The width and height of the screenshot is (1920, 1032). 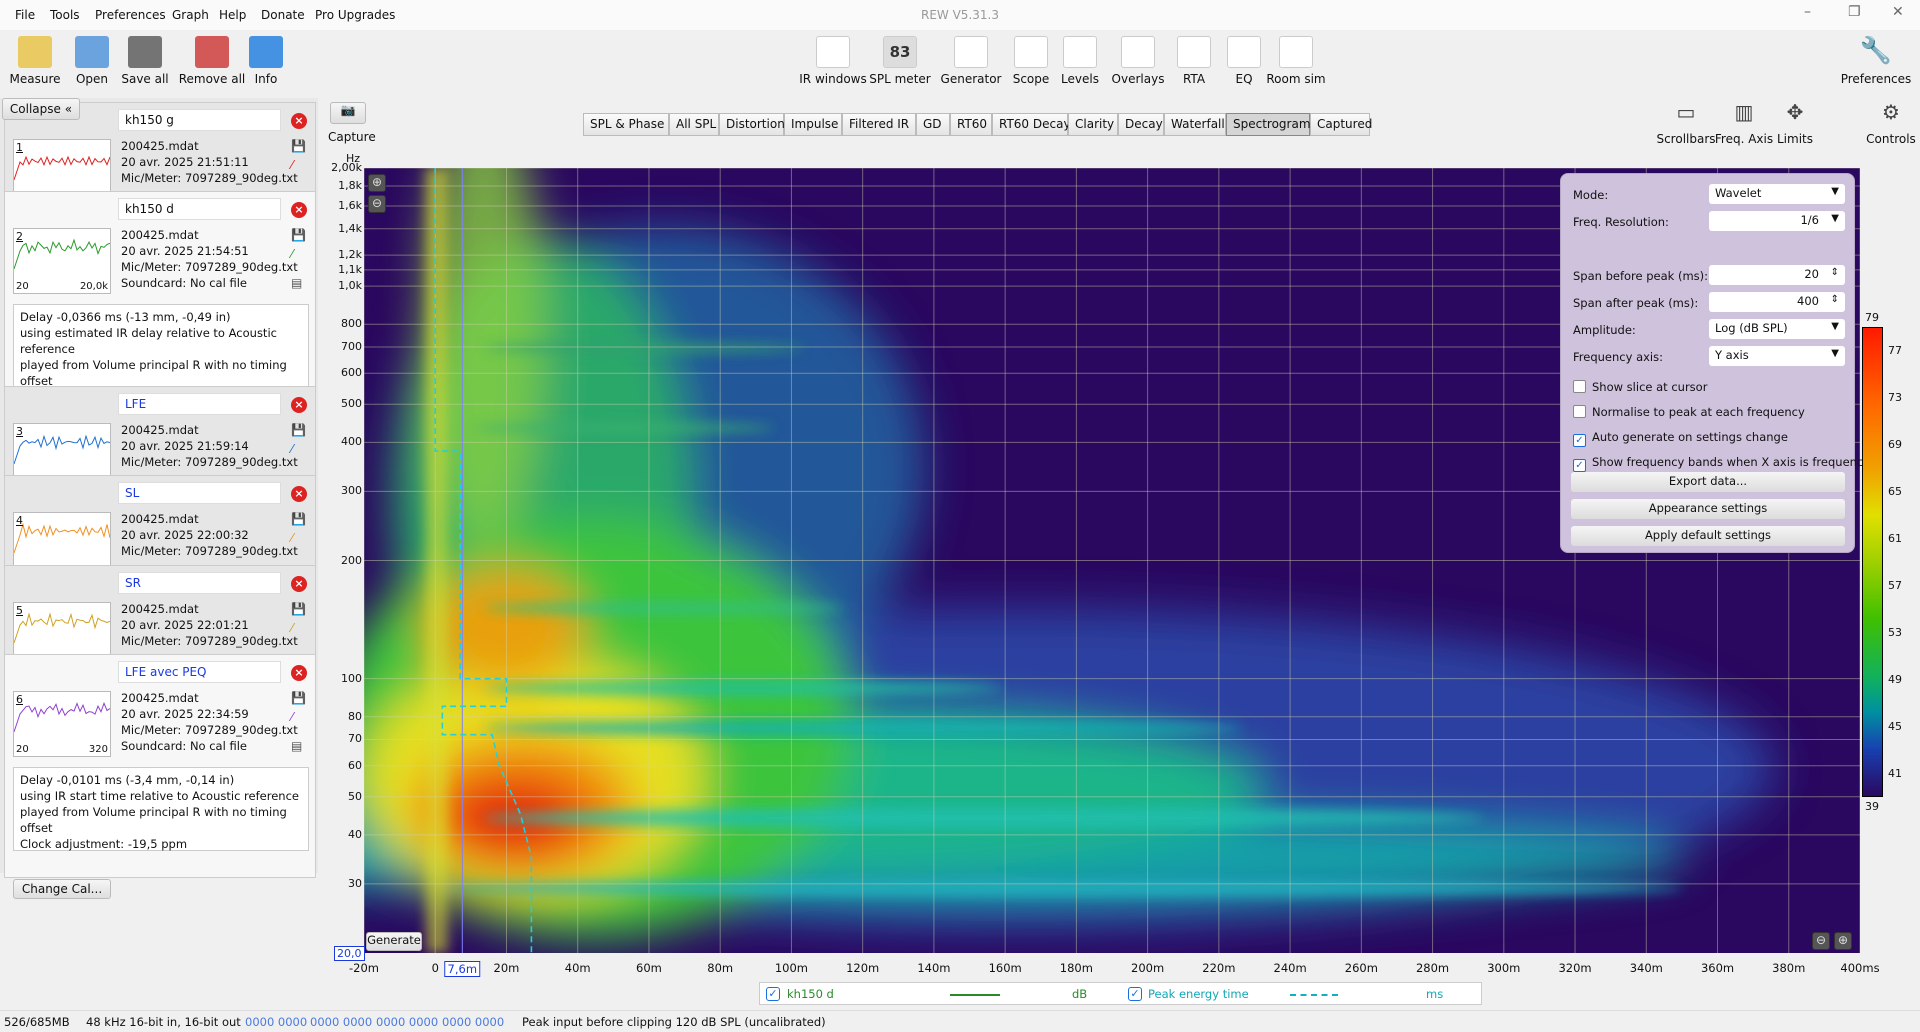 What do you see at coordinates (1777, 221) in the screenshot?
I see `freq-resolution-select: 1/6 ▼` at bounding box center [1777, 221].